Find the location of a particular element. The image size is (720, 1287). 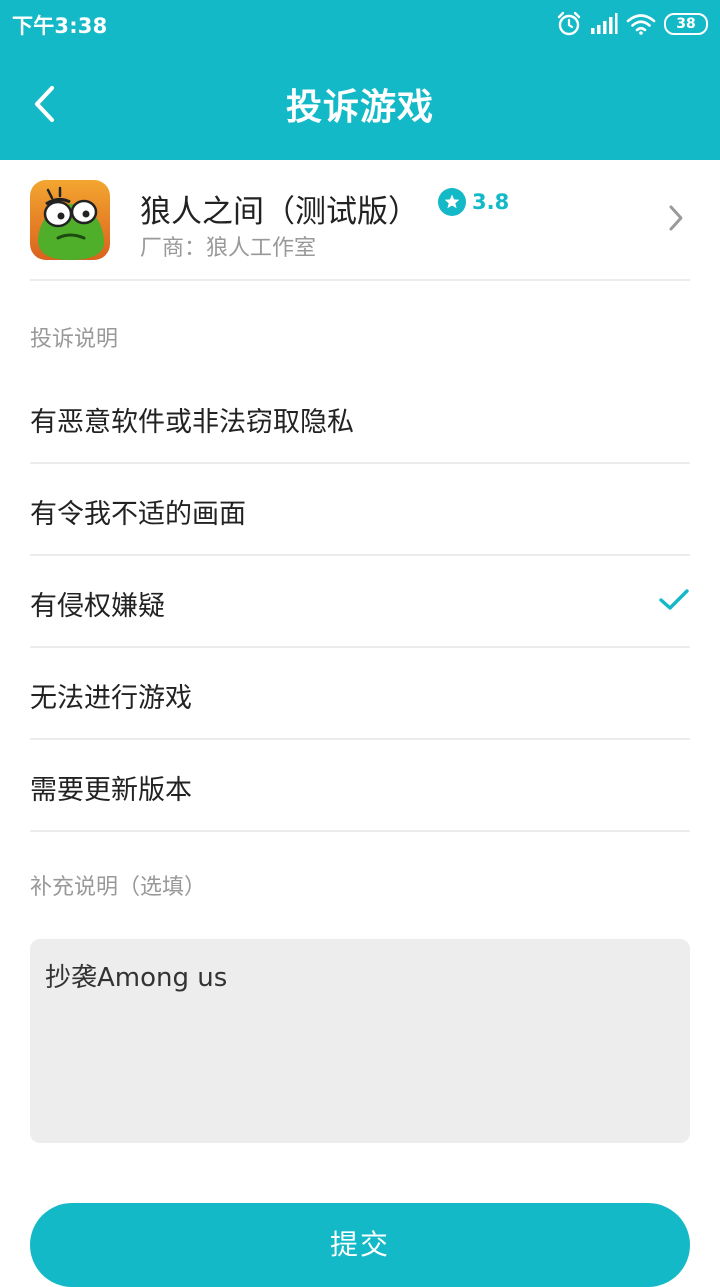

supplement-label: 补充说明（选填） is located at coordinates (118, 887).